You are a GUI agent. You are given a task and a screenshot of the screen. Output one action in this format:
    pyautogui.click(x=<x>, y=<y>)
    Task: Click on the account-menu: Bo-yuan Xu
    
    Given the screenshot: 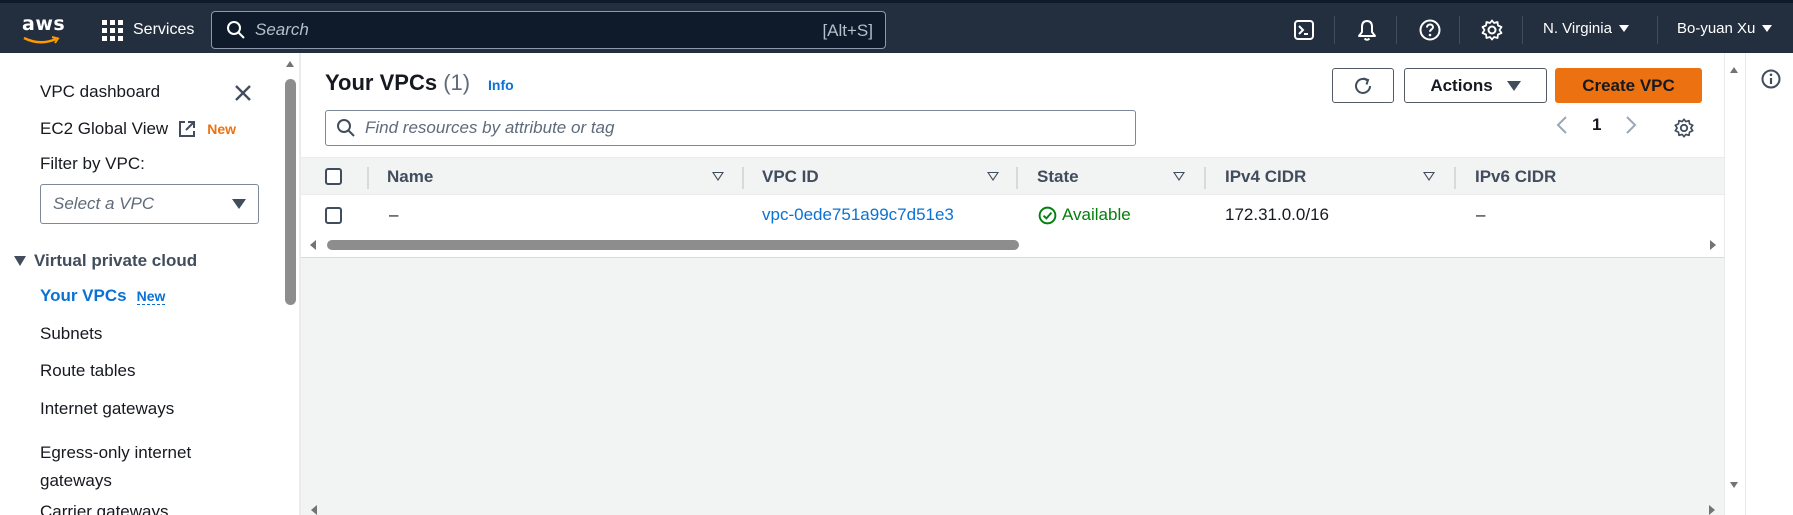 What is the action you would take?
    pyautogui.click(x=1725, y=28)
    